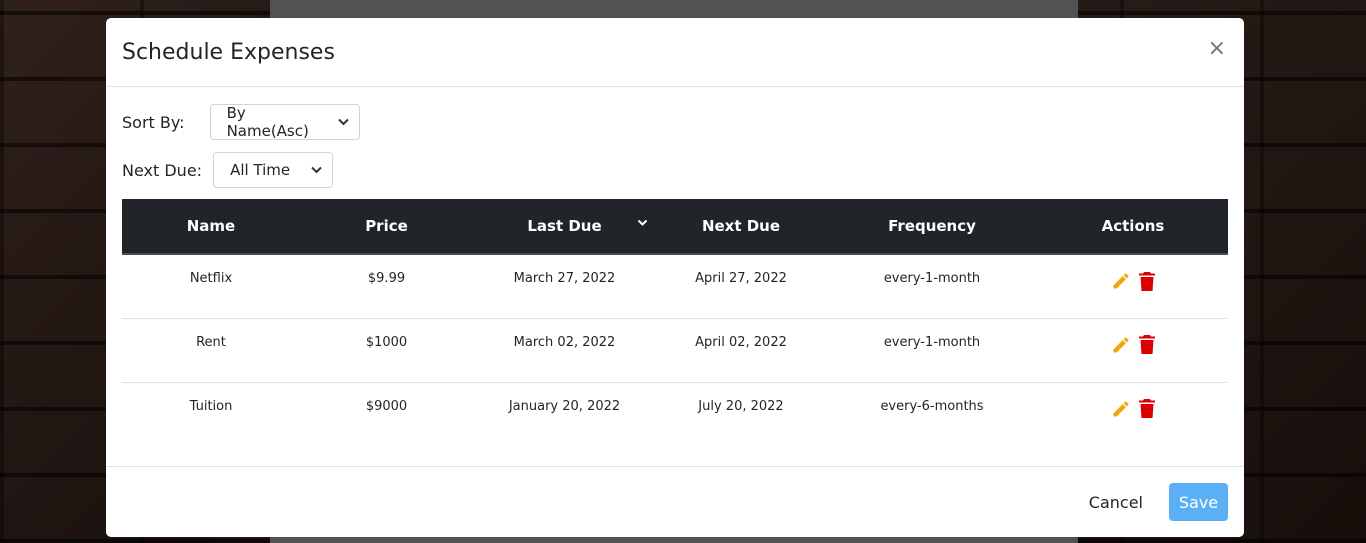 This screenshot has width=1366, height=543. What do you see at coordinates (675, 501) in the screenshot?
I see `modal-footer: Cancel Save` at bounding box center [675, 501].